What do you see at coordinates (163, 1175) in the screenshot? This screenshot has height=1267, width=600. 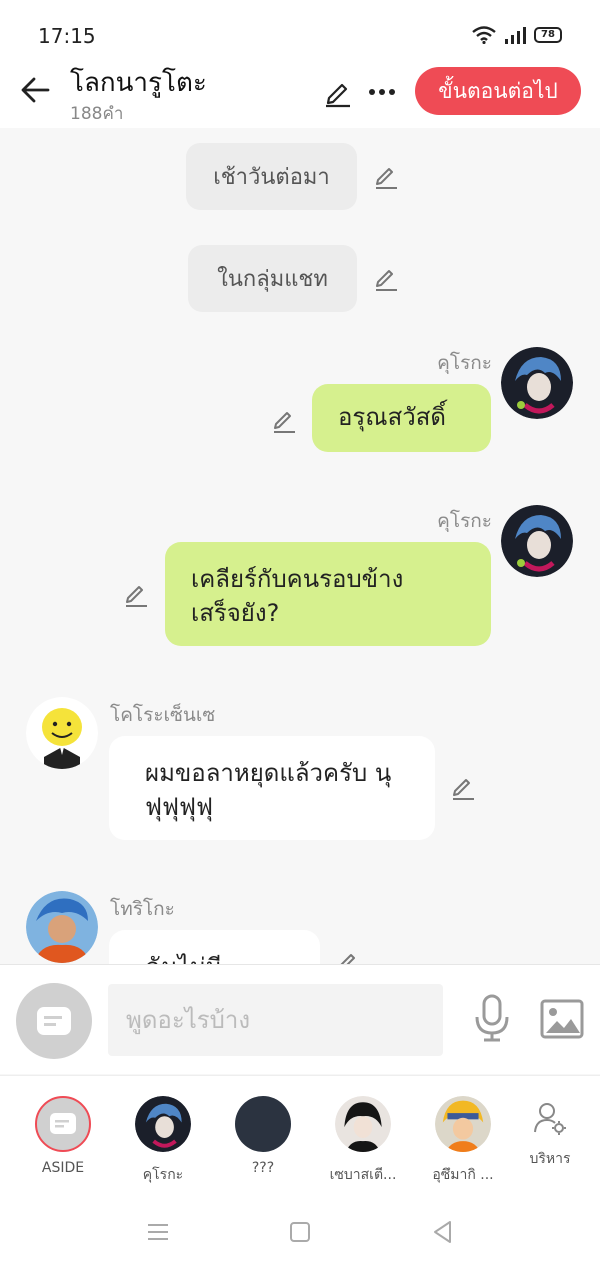 I see `character-name: คุโรกะ` at bounding box center [163, 1175].